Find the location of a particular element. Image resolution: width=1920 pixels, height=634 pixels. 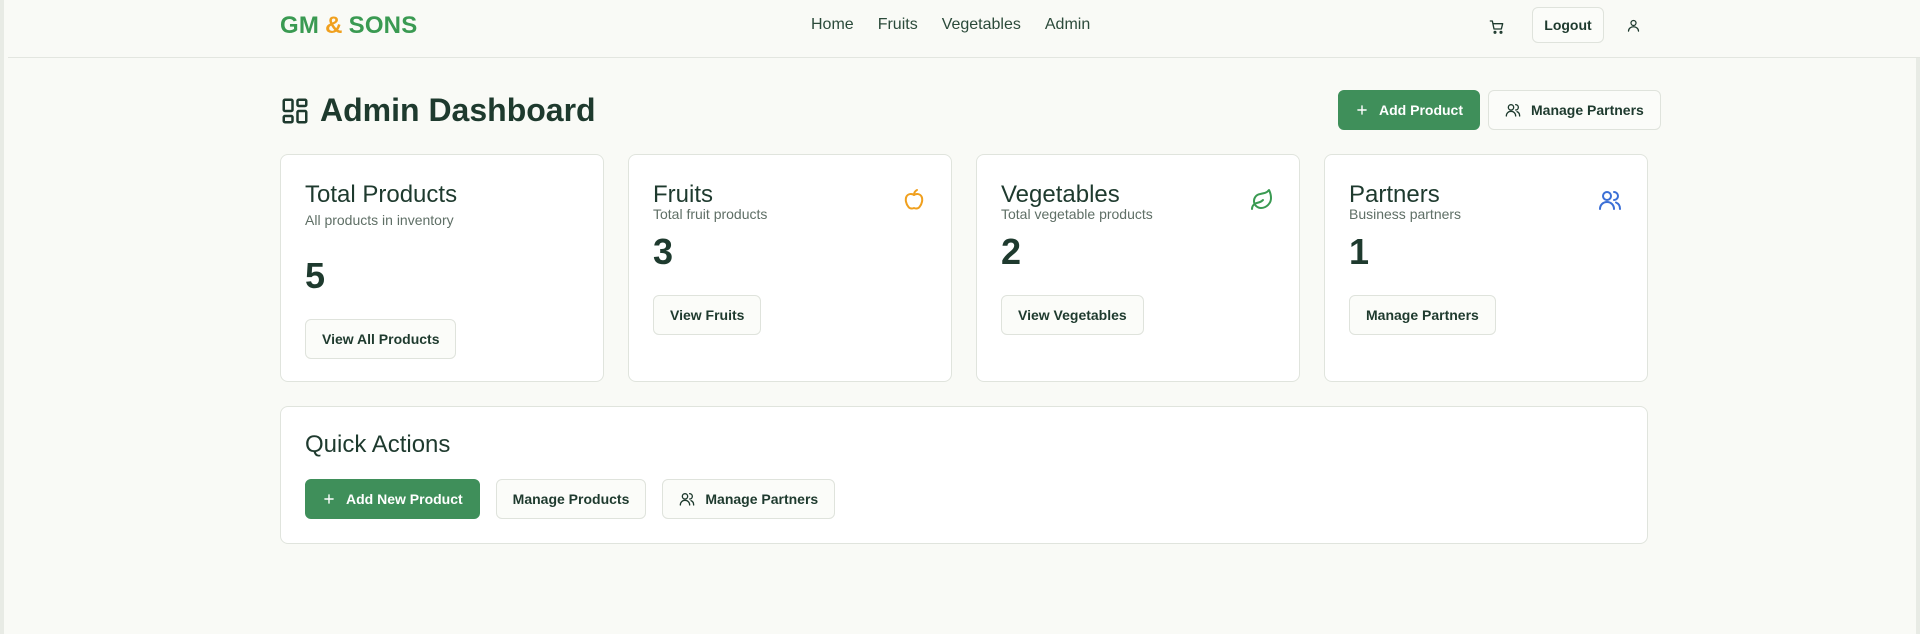

quick-manage-partners-button: Manage Partners is located at coordinates (749, 499).